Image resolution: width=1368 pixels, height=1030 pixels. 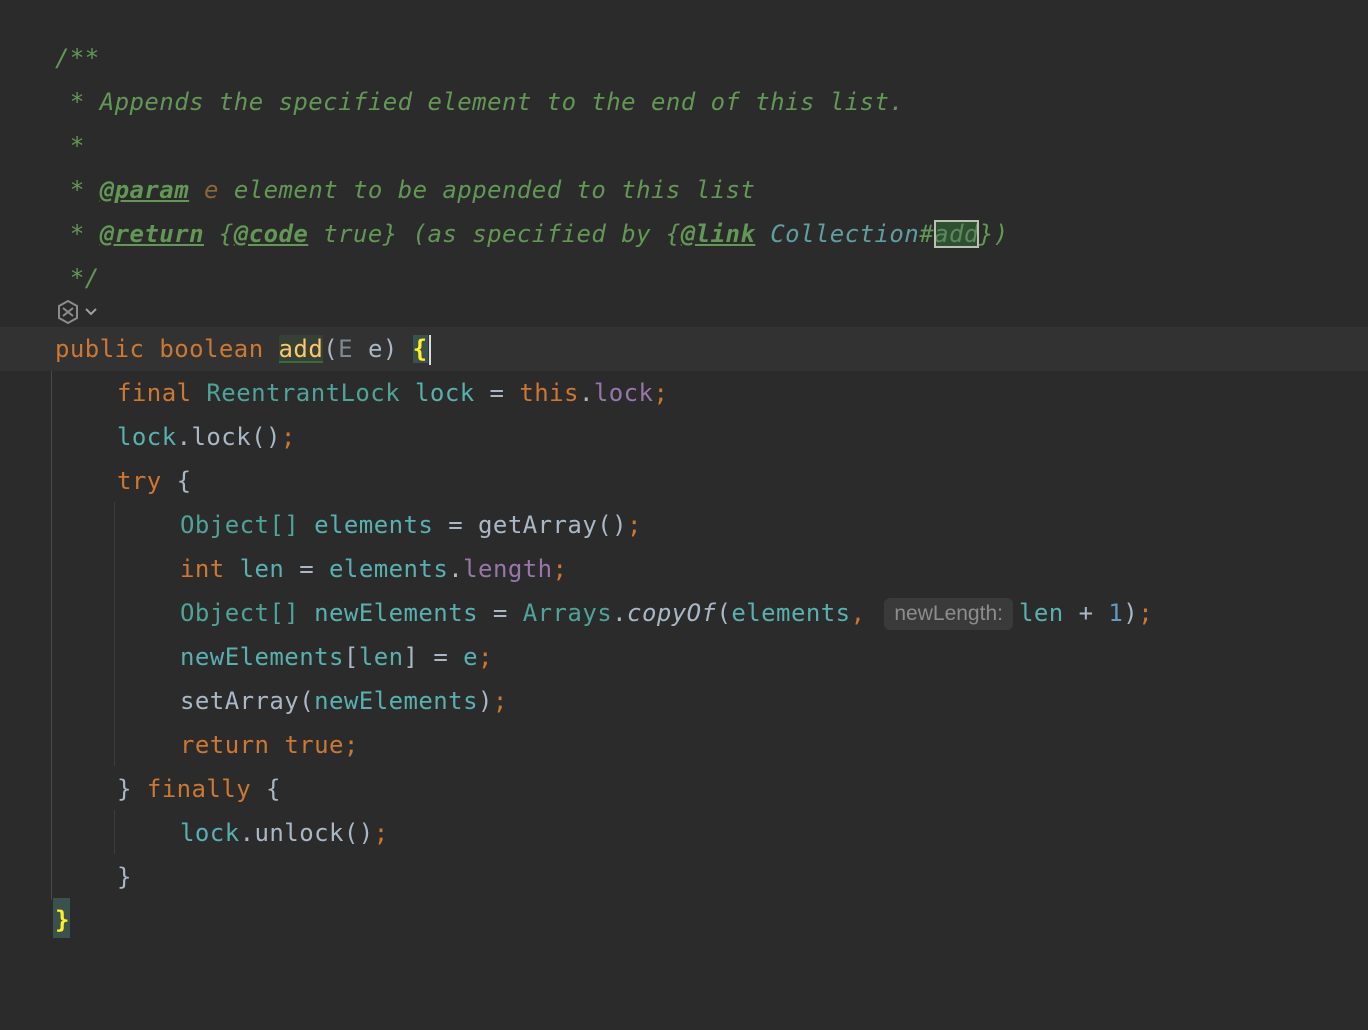 I want to click on operator: +, so click(x=1086, y=613).